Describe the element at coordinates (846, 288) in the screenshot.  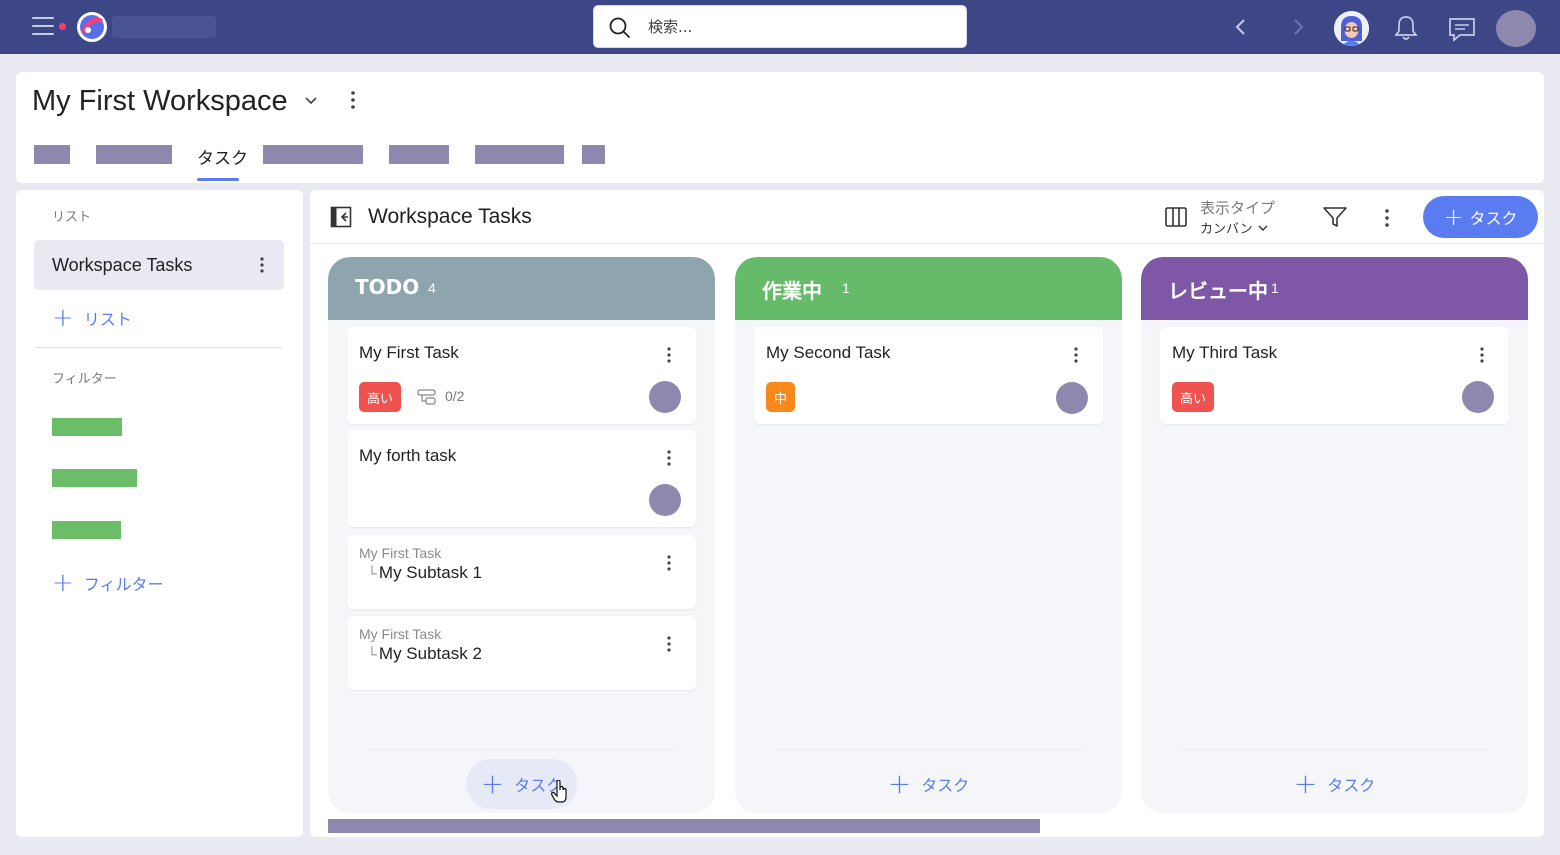
I see `column-count: 1` at that location.